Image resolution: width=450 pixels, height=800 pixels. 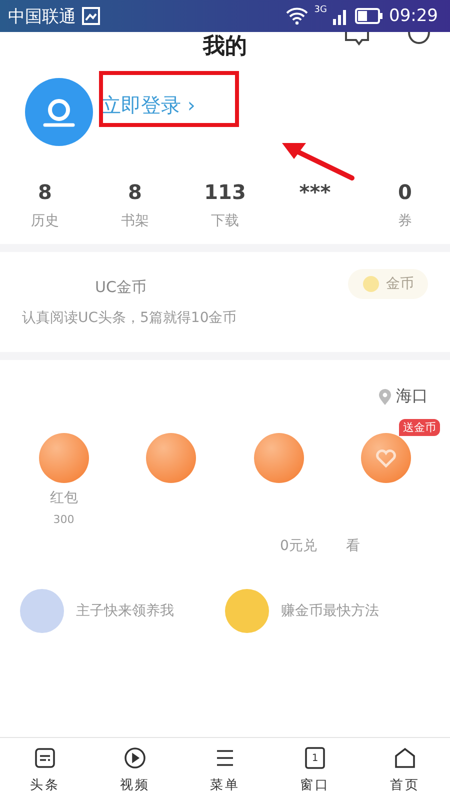 What do you see at coordinates (412, 396) in the screenshot?
I see `location-text: 海口` at bounding box center [412, 396].